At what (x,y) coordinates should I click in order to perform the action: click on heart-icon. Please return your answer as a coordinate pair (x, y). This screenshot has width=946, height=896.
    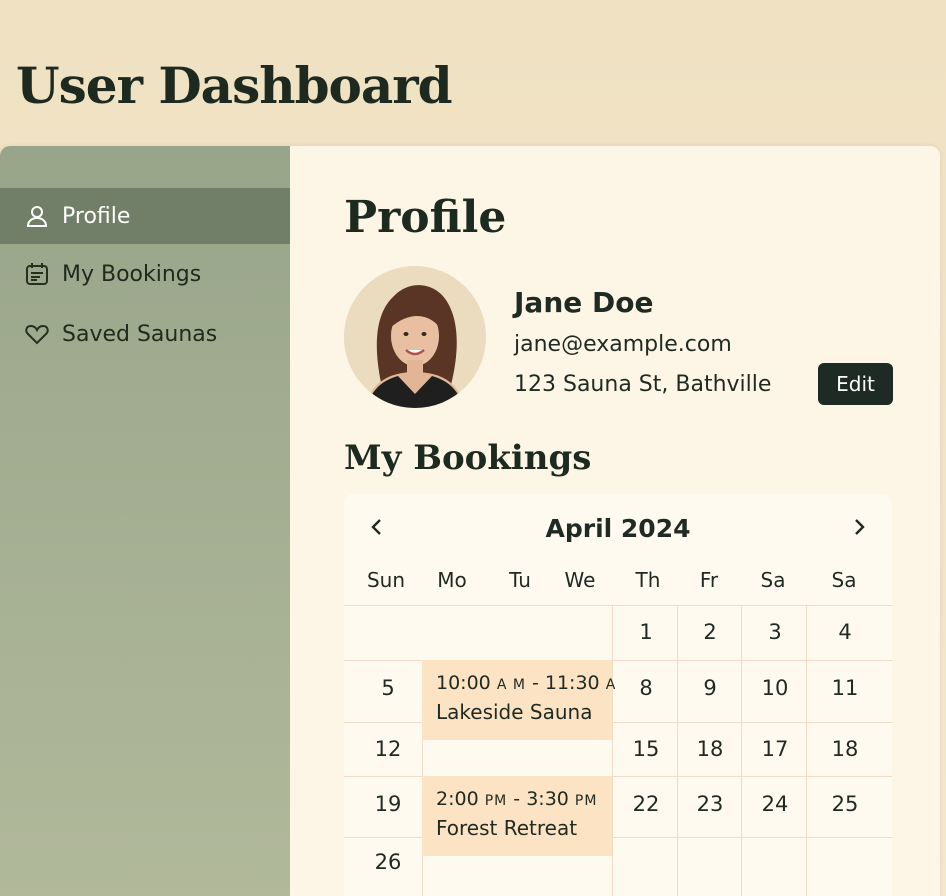
    Looking at the image, I should click on (37, 334).